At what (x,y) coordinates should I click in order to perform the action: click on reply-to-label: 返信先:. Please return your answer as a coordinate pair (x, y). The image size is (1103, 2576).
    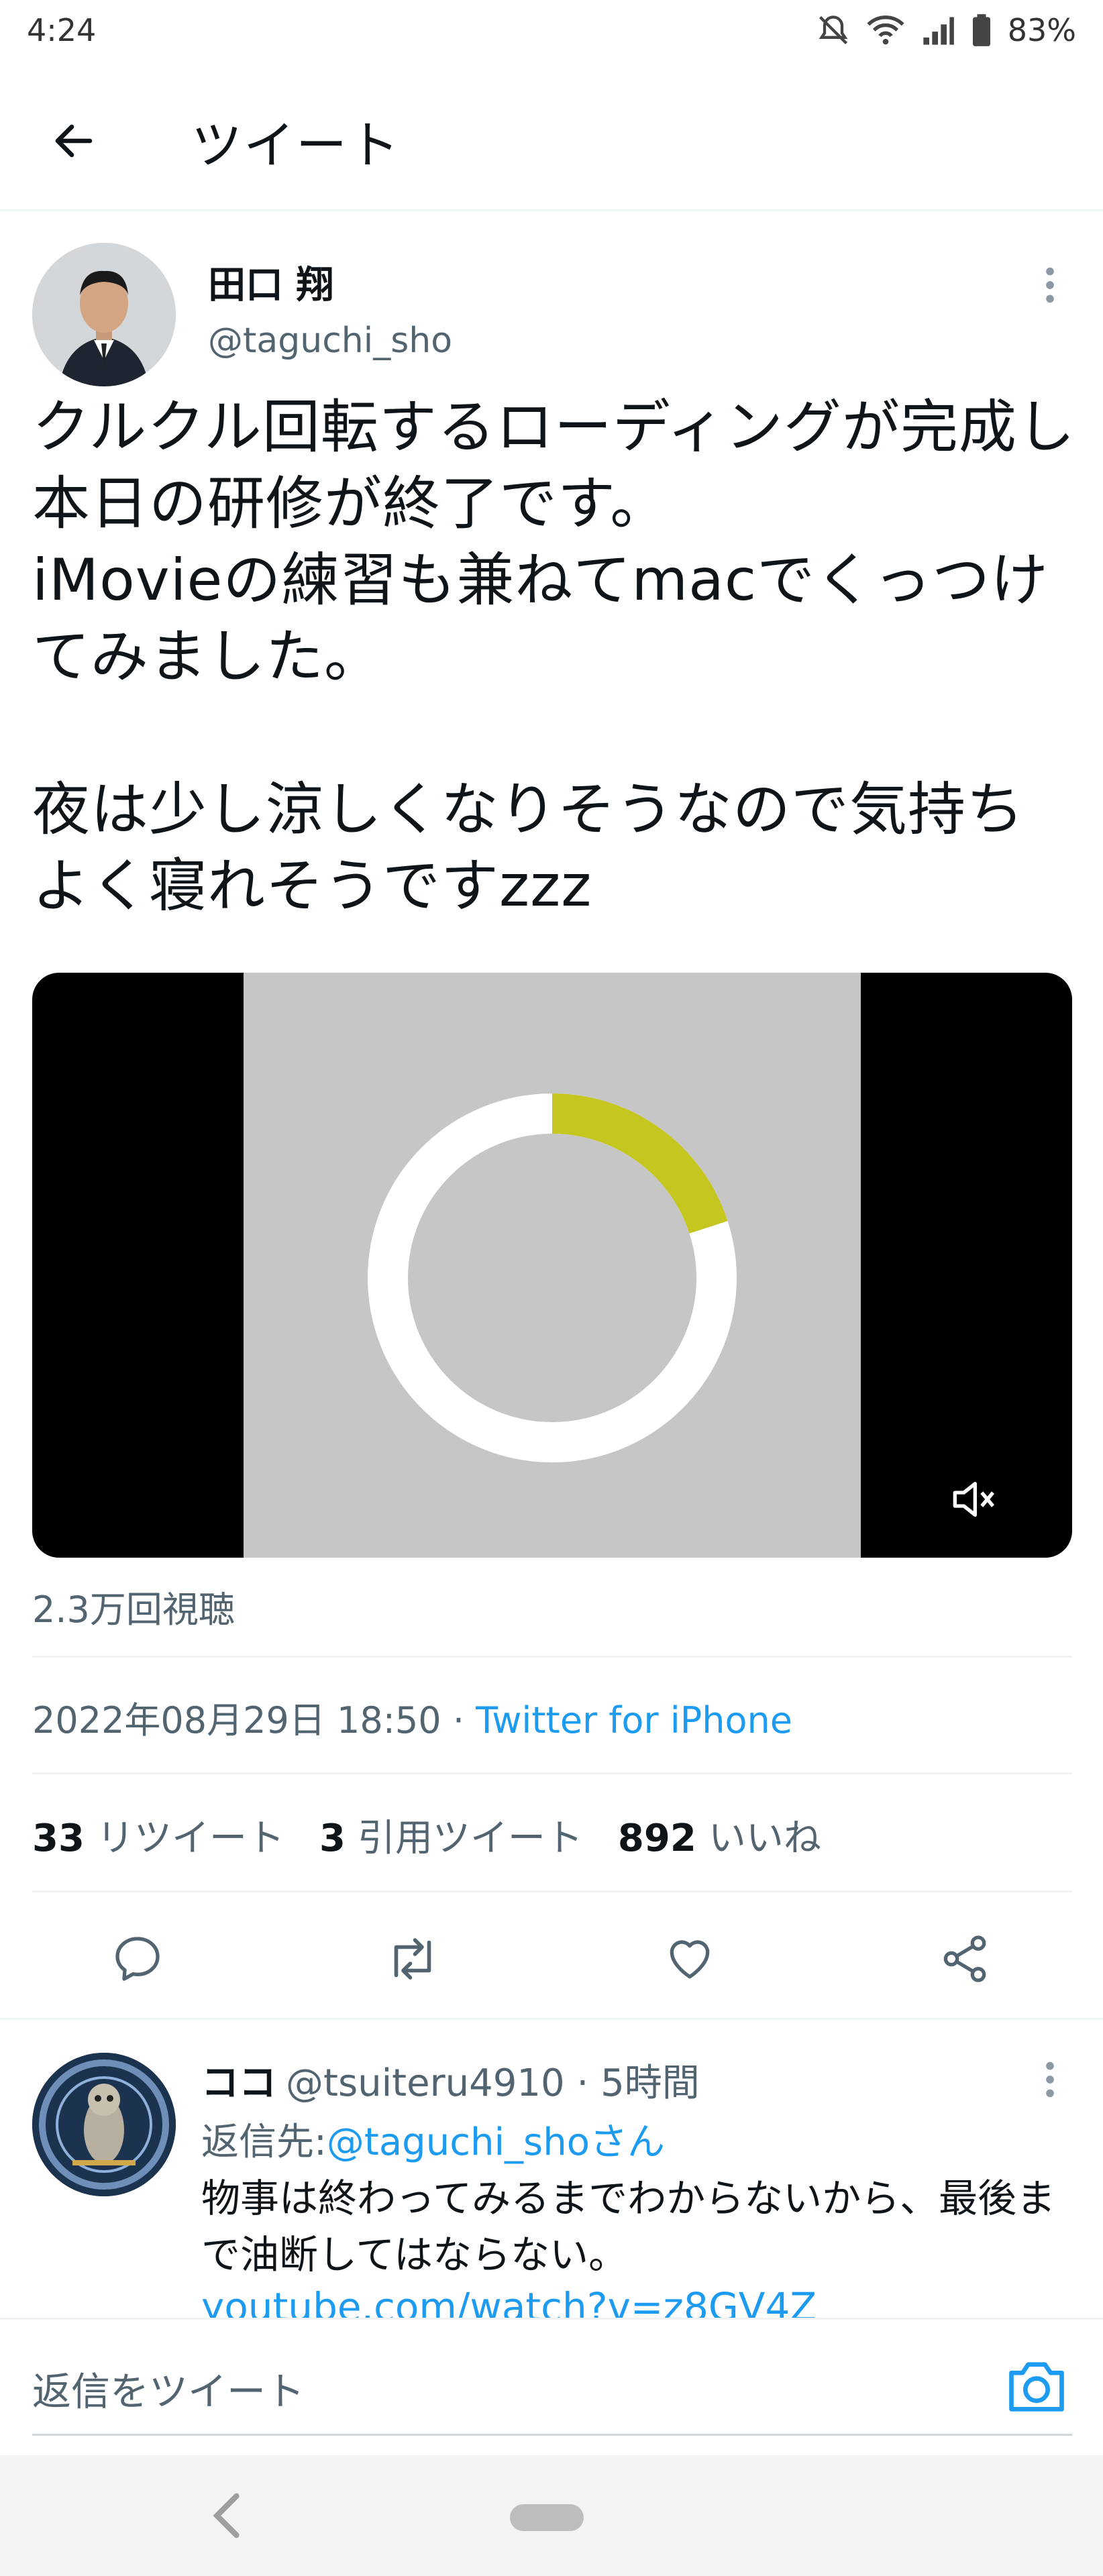
    Looking at the image, I should click on (264, 2142).